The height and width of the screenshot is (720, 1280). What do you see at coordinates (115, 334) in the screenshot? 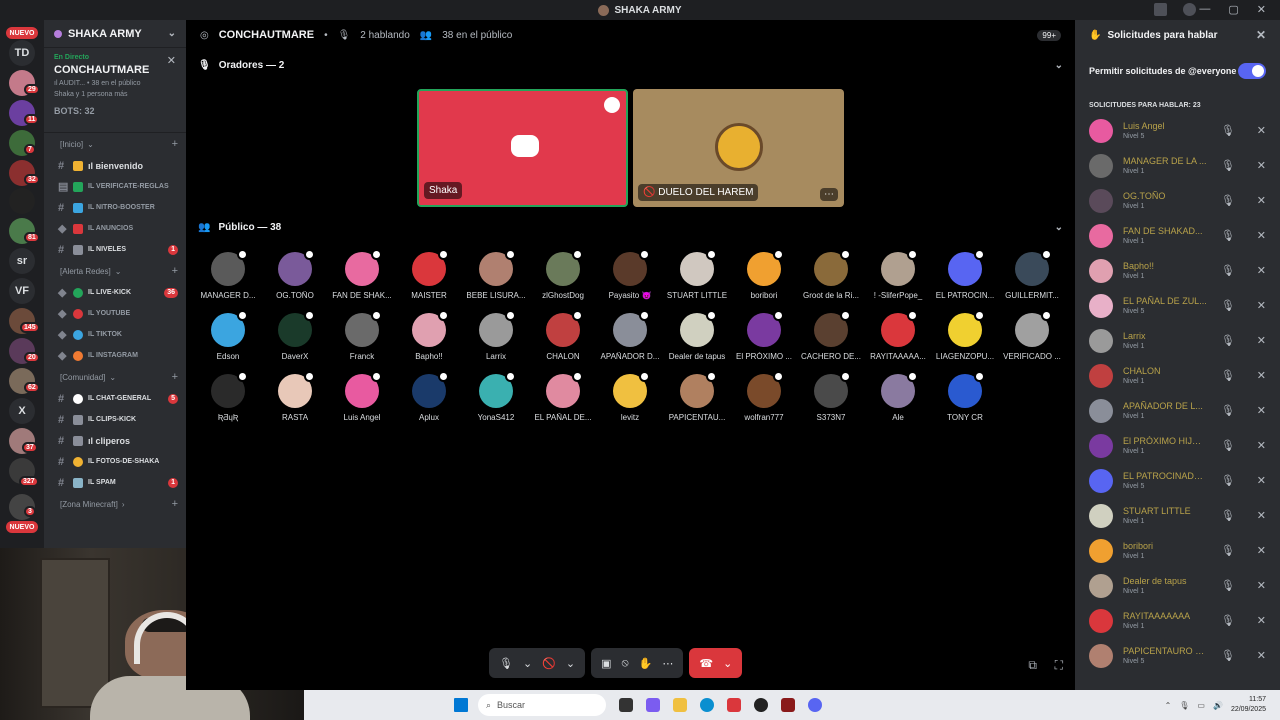
I see `channel-tiktok: ◆ ıl TIKTOK` at bounding box center [115, 334].